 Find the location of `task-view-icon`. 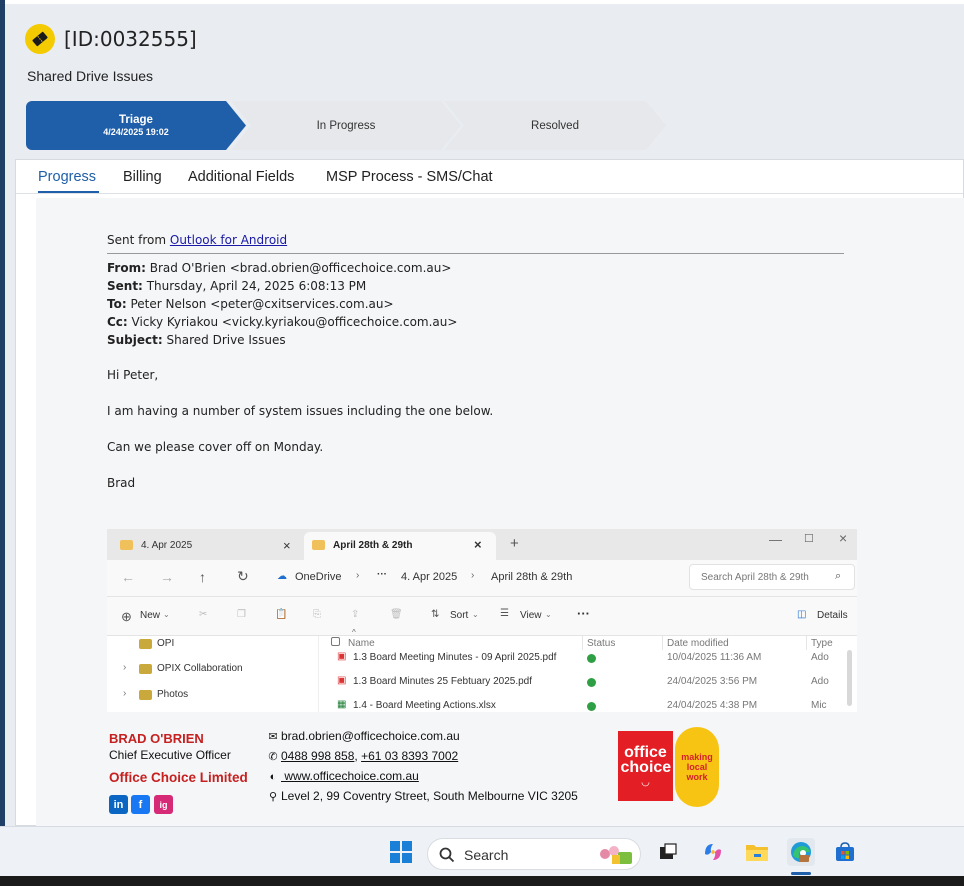

task-view-icon is located at coordinates (668, 852).